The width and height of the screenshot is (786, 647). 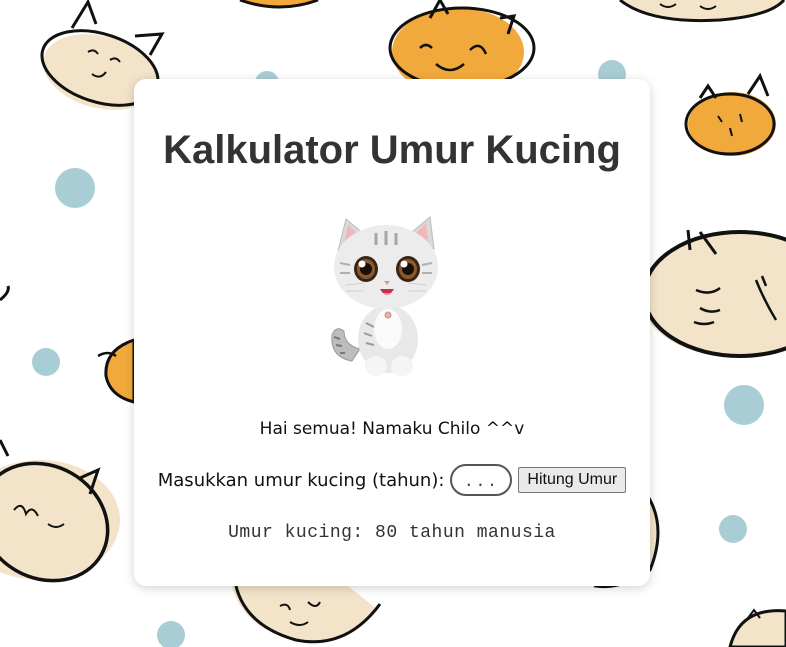 I want to click on decor-line, so click(x=5, y=293).